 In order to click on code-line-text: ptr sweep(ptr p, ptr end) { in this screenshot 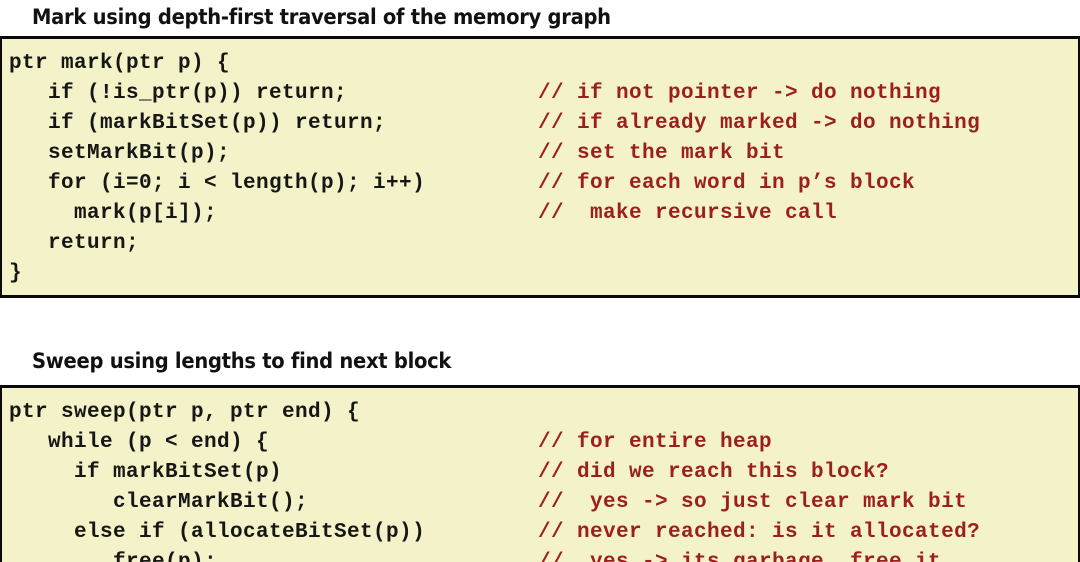, I will do `click(185, 412)`.